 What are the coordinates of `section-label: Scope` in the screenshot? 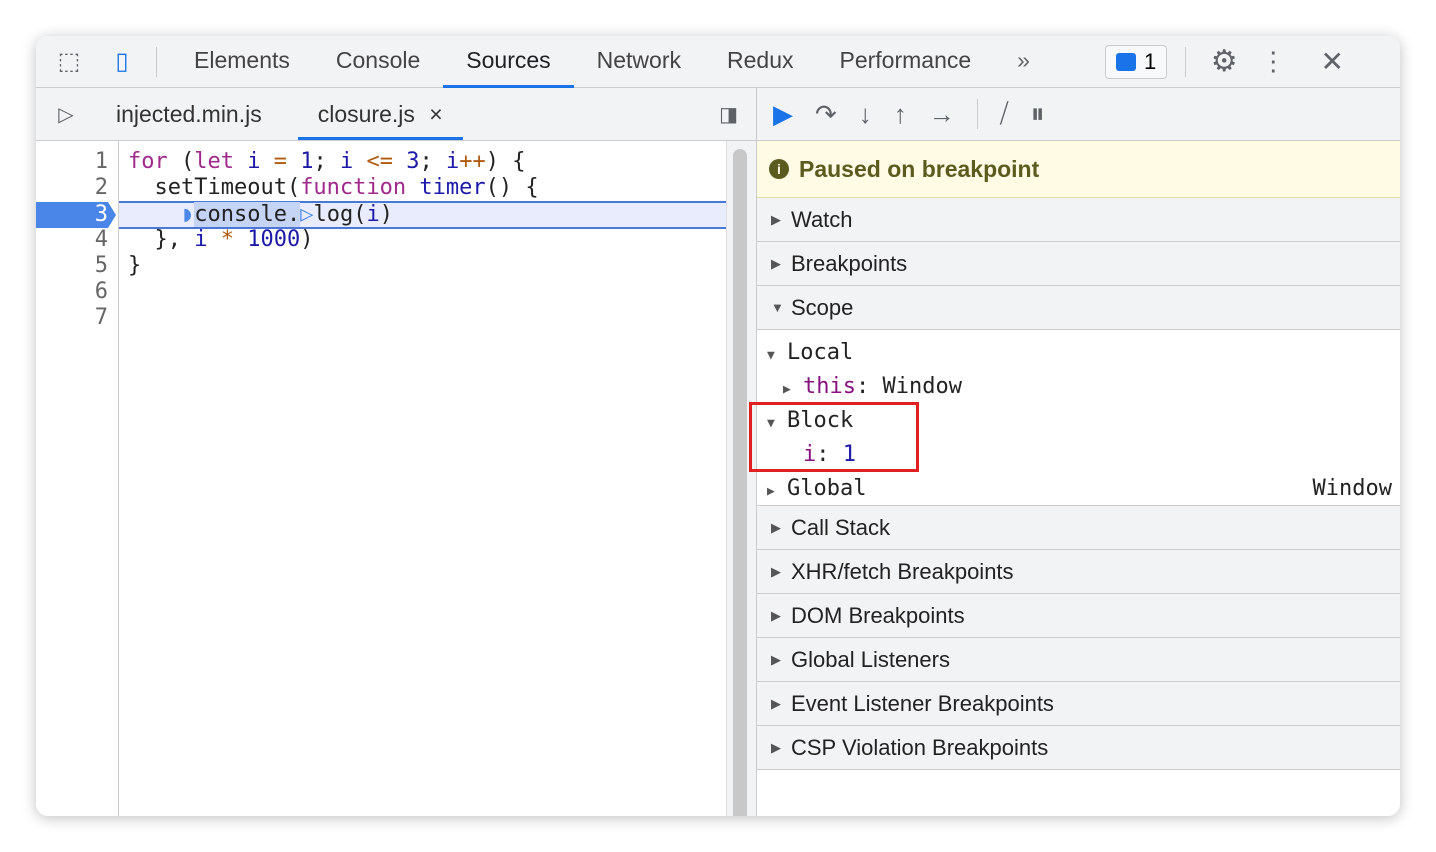 It's located at (822, 307).